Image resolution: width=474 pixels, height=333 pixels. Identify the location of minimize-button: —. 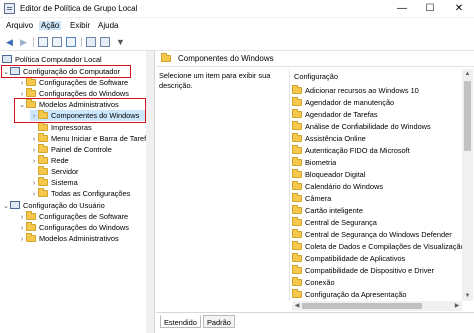
(402, 9).